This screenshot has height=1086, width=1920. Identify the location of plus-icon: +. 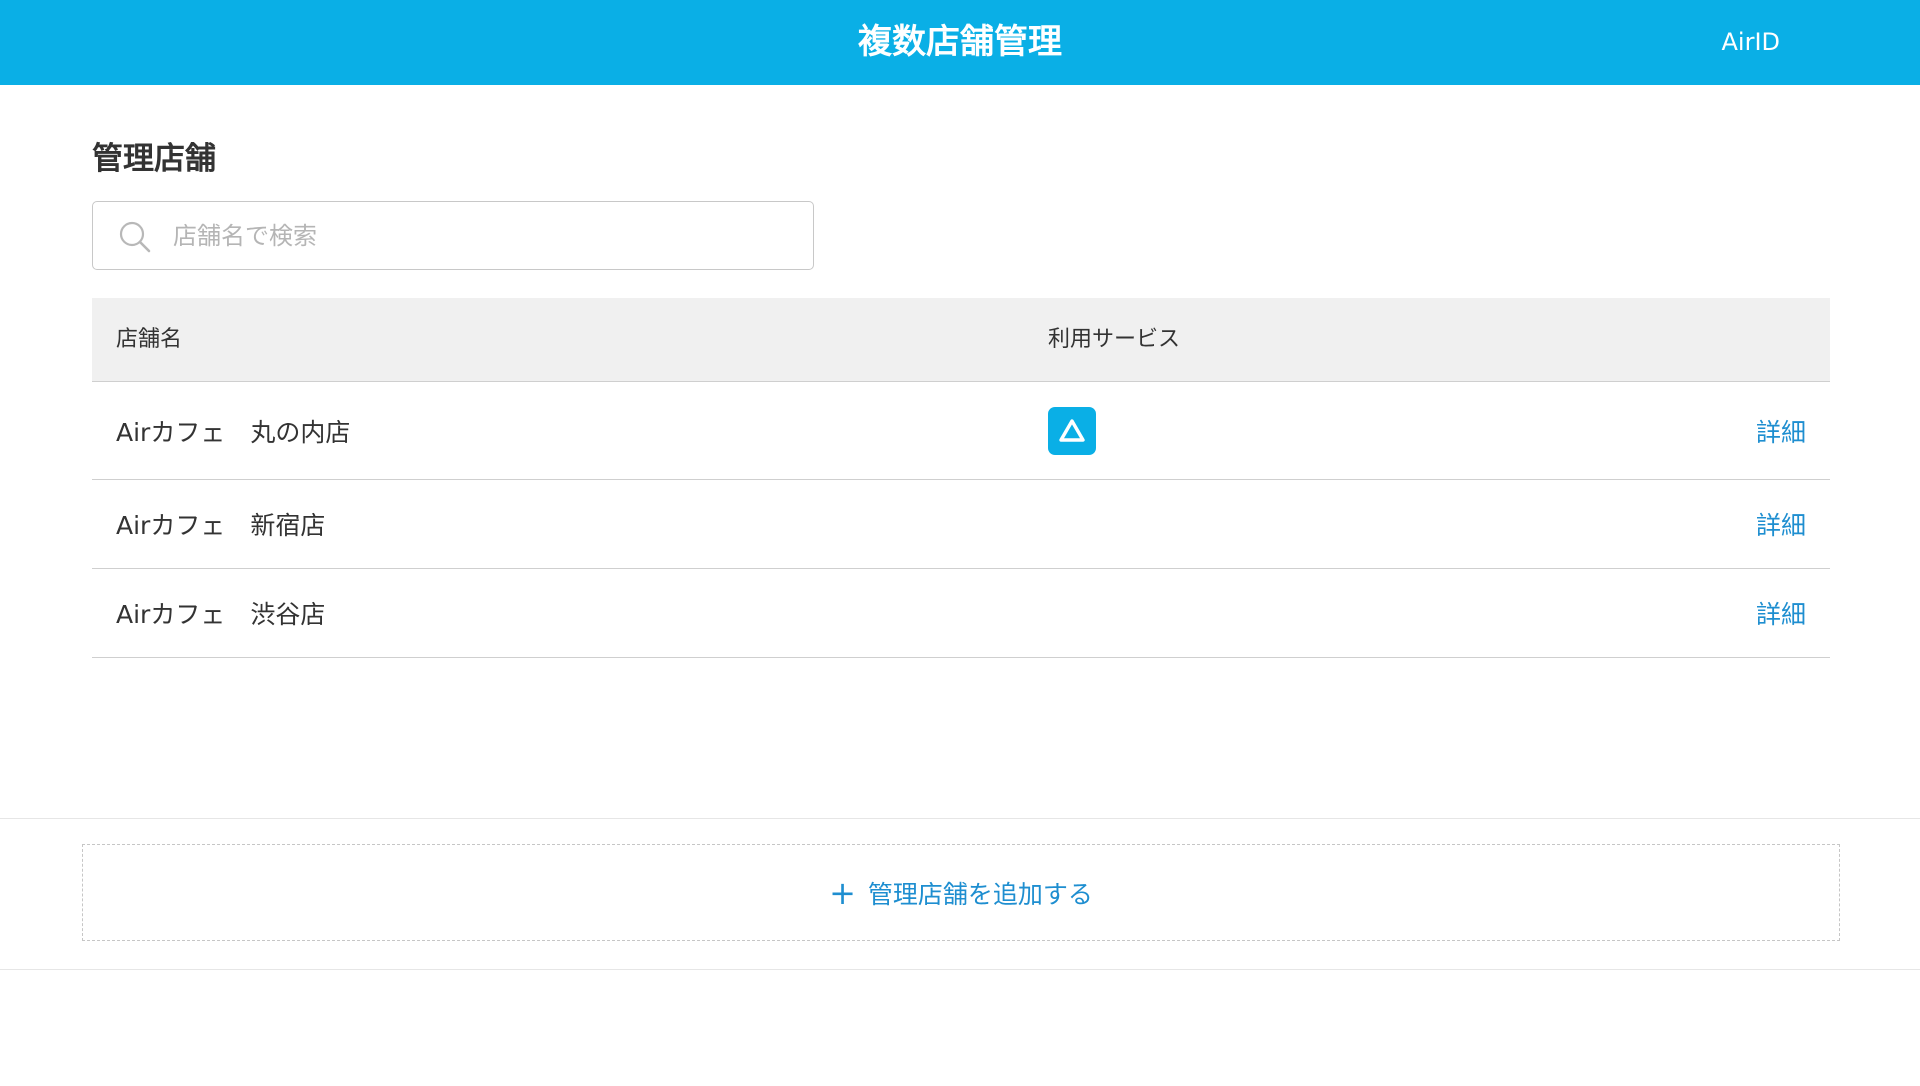
(842, 892).